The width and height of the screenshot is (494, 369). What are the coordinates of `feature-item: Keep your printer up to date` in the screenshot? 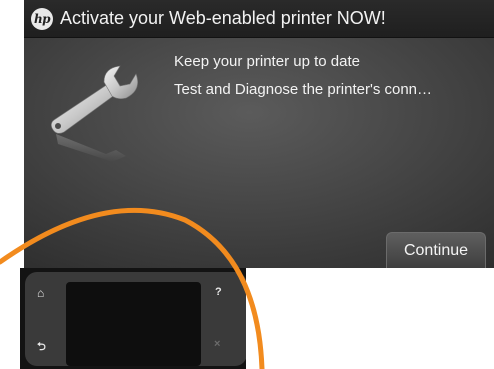 It's located at (267, 61).